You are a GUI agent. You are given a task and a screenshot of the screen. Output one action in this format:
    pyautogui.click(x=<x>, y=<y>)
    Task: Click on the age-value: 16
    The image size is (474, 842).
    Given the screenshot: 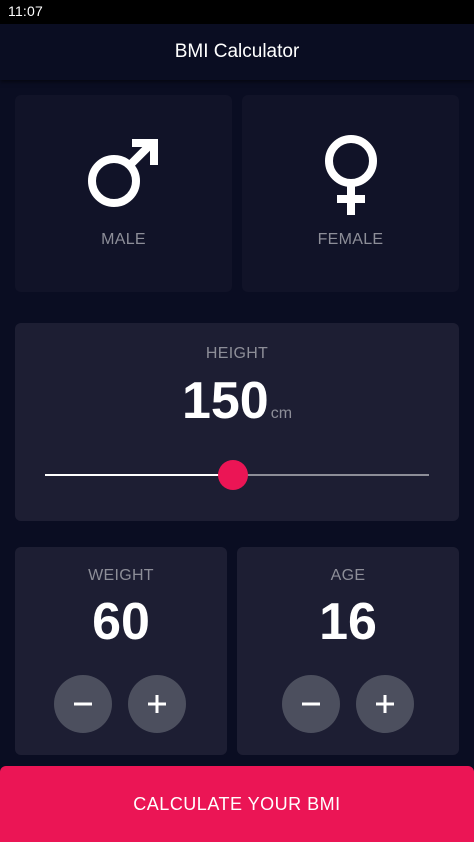 What is the action you would take?
    pyautogui.click(x=348, y=622)
    